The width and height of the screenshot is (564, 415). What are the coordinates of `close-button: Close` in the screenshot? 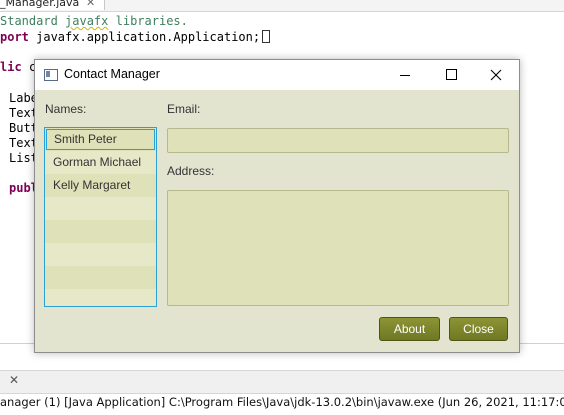 It's located at (478, 329).